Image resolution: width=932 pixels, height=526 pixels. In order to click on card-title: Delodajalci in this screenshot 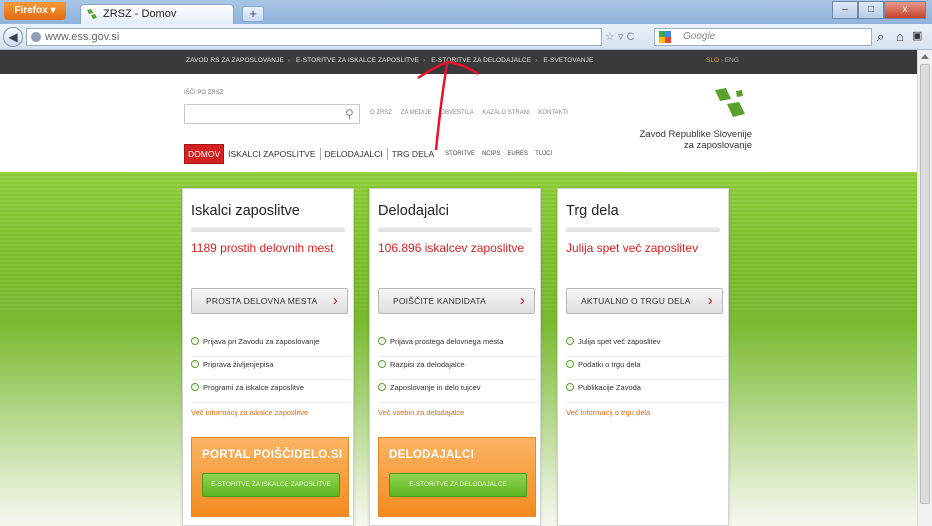, I will do `click(413, 211)`.